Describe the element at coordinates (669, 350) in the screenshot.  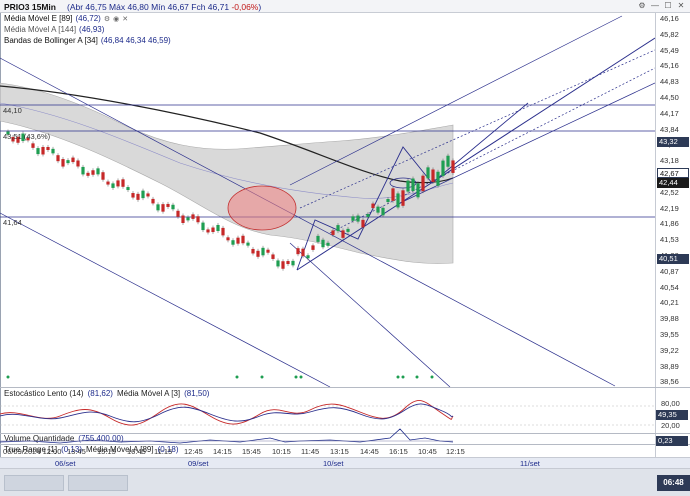
I see `price-tick: 39,22` at that location.